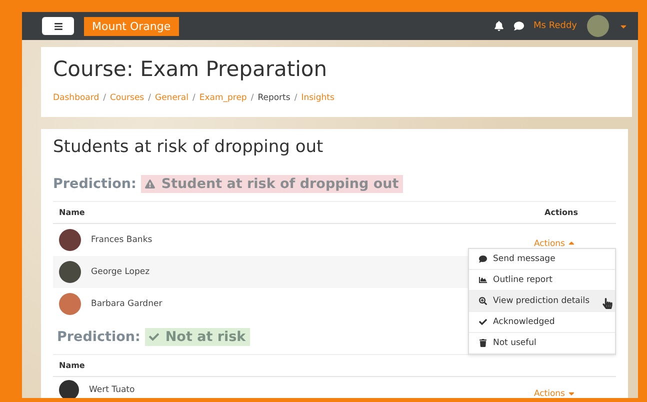  Describe the element at coordinates (607, 303) in the screenshot. I see `hand-cursor-icon` at that location.